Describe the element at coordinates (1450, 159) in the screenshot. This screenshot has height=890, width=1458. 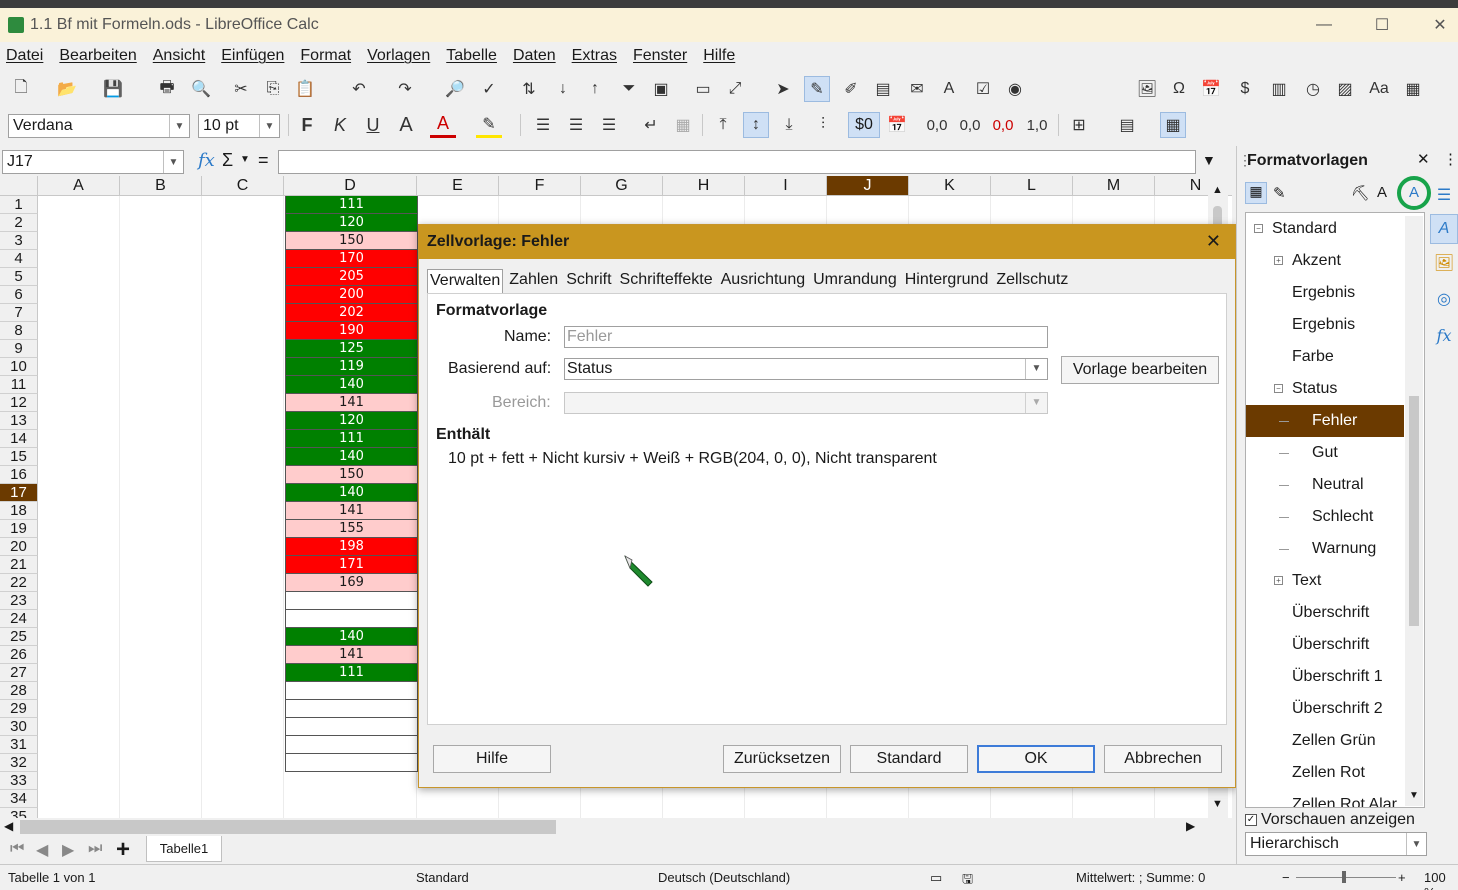
I see `sidebar-menu-icon: ⋮` at that location.